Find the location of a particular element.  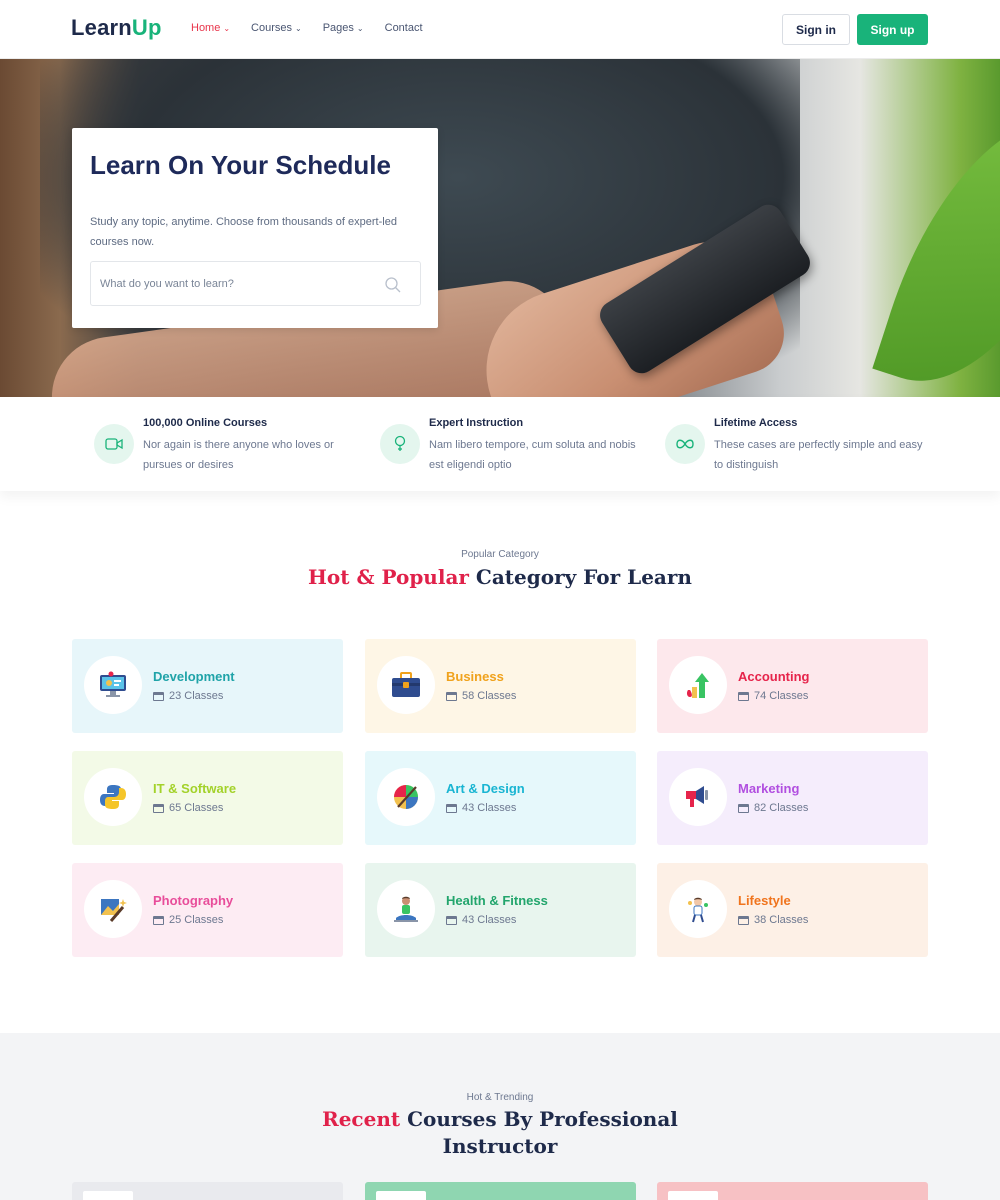

yoga-icon is located at coordinates (406, 909).